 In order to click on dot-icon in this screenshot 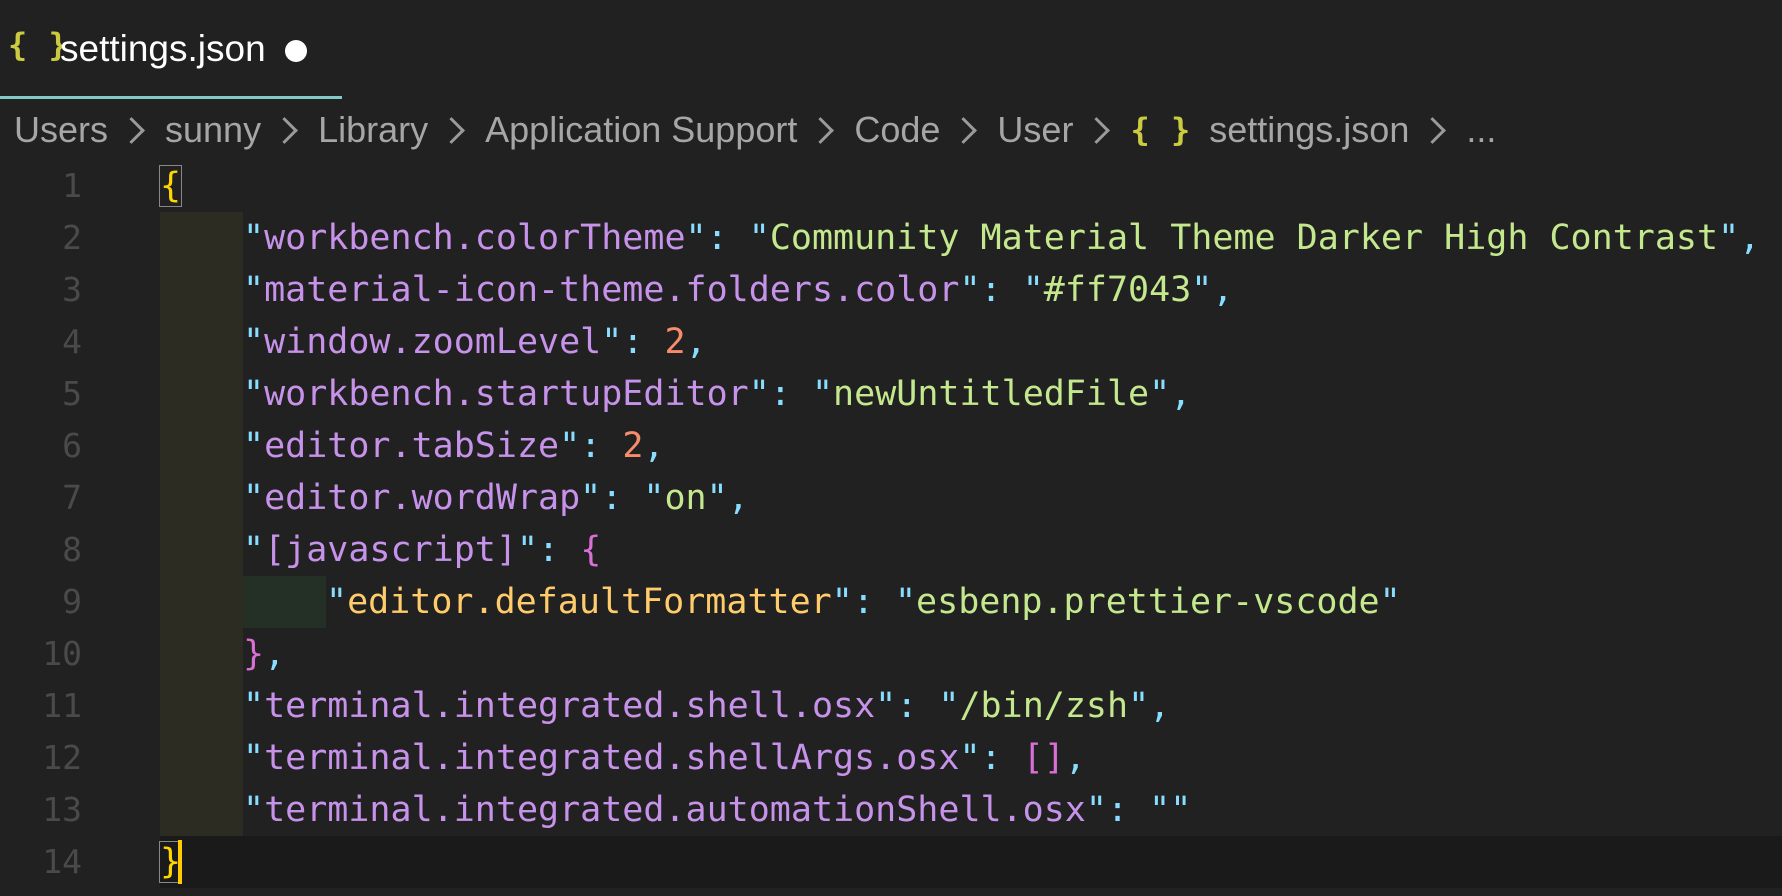, I will do `click(296, 51)`.